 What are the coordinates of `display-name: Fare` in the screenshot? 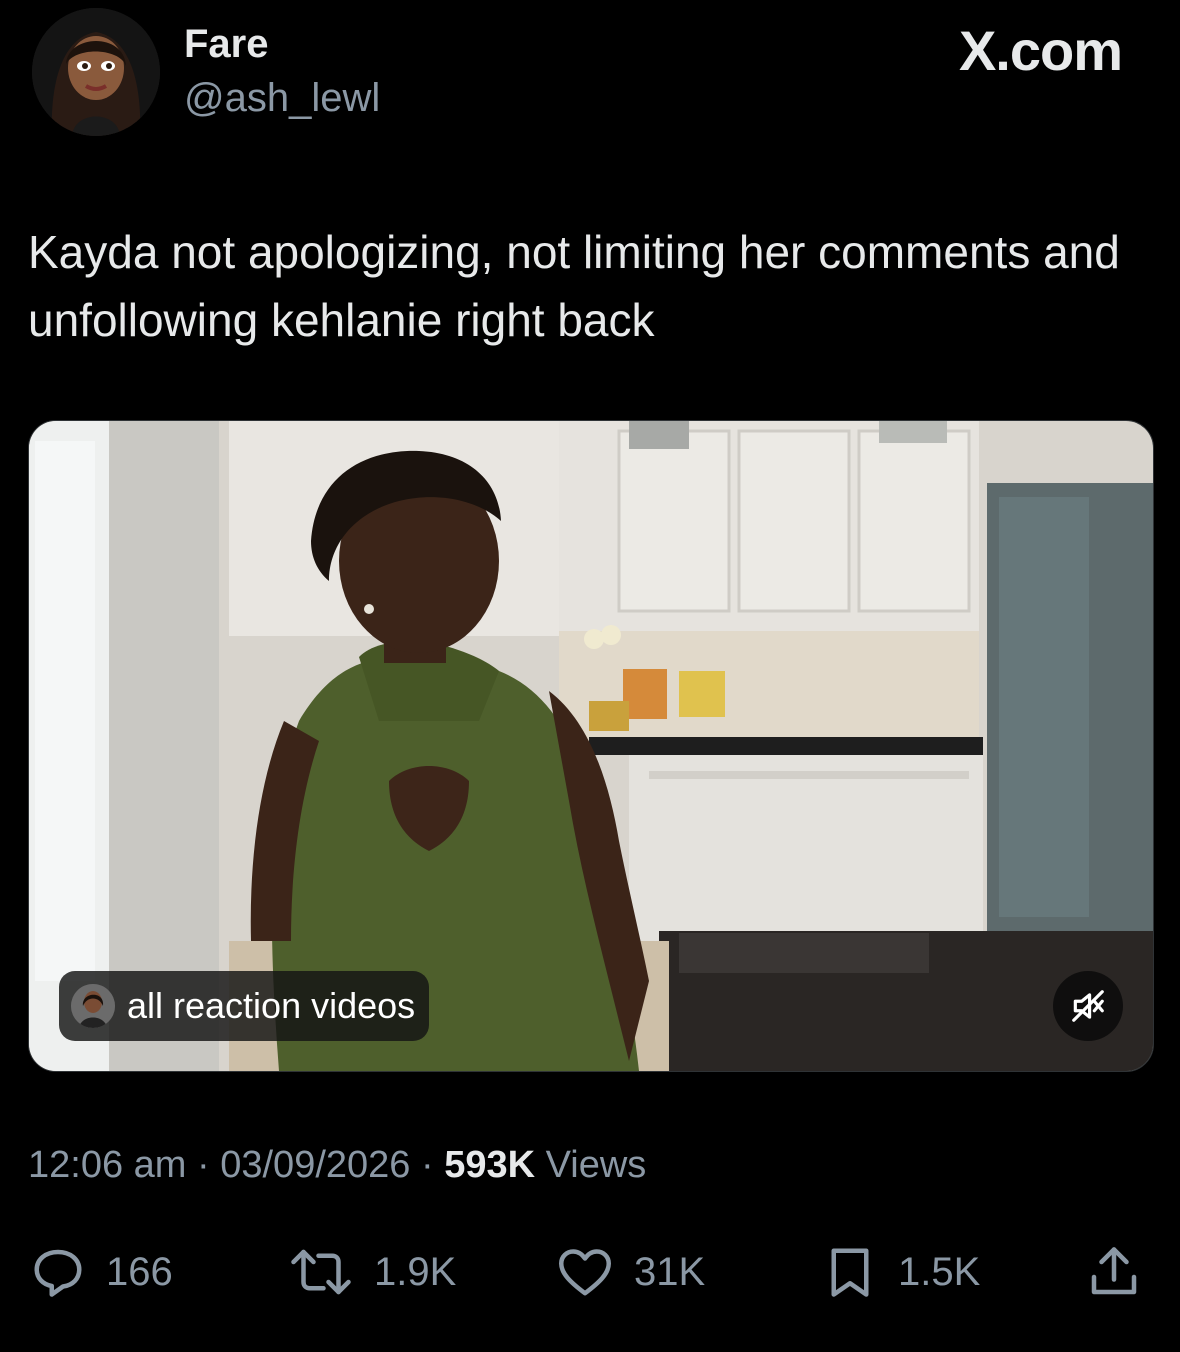 It's located at (226, 44).